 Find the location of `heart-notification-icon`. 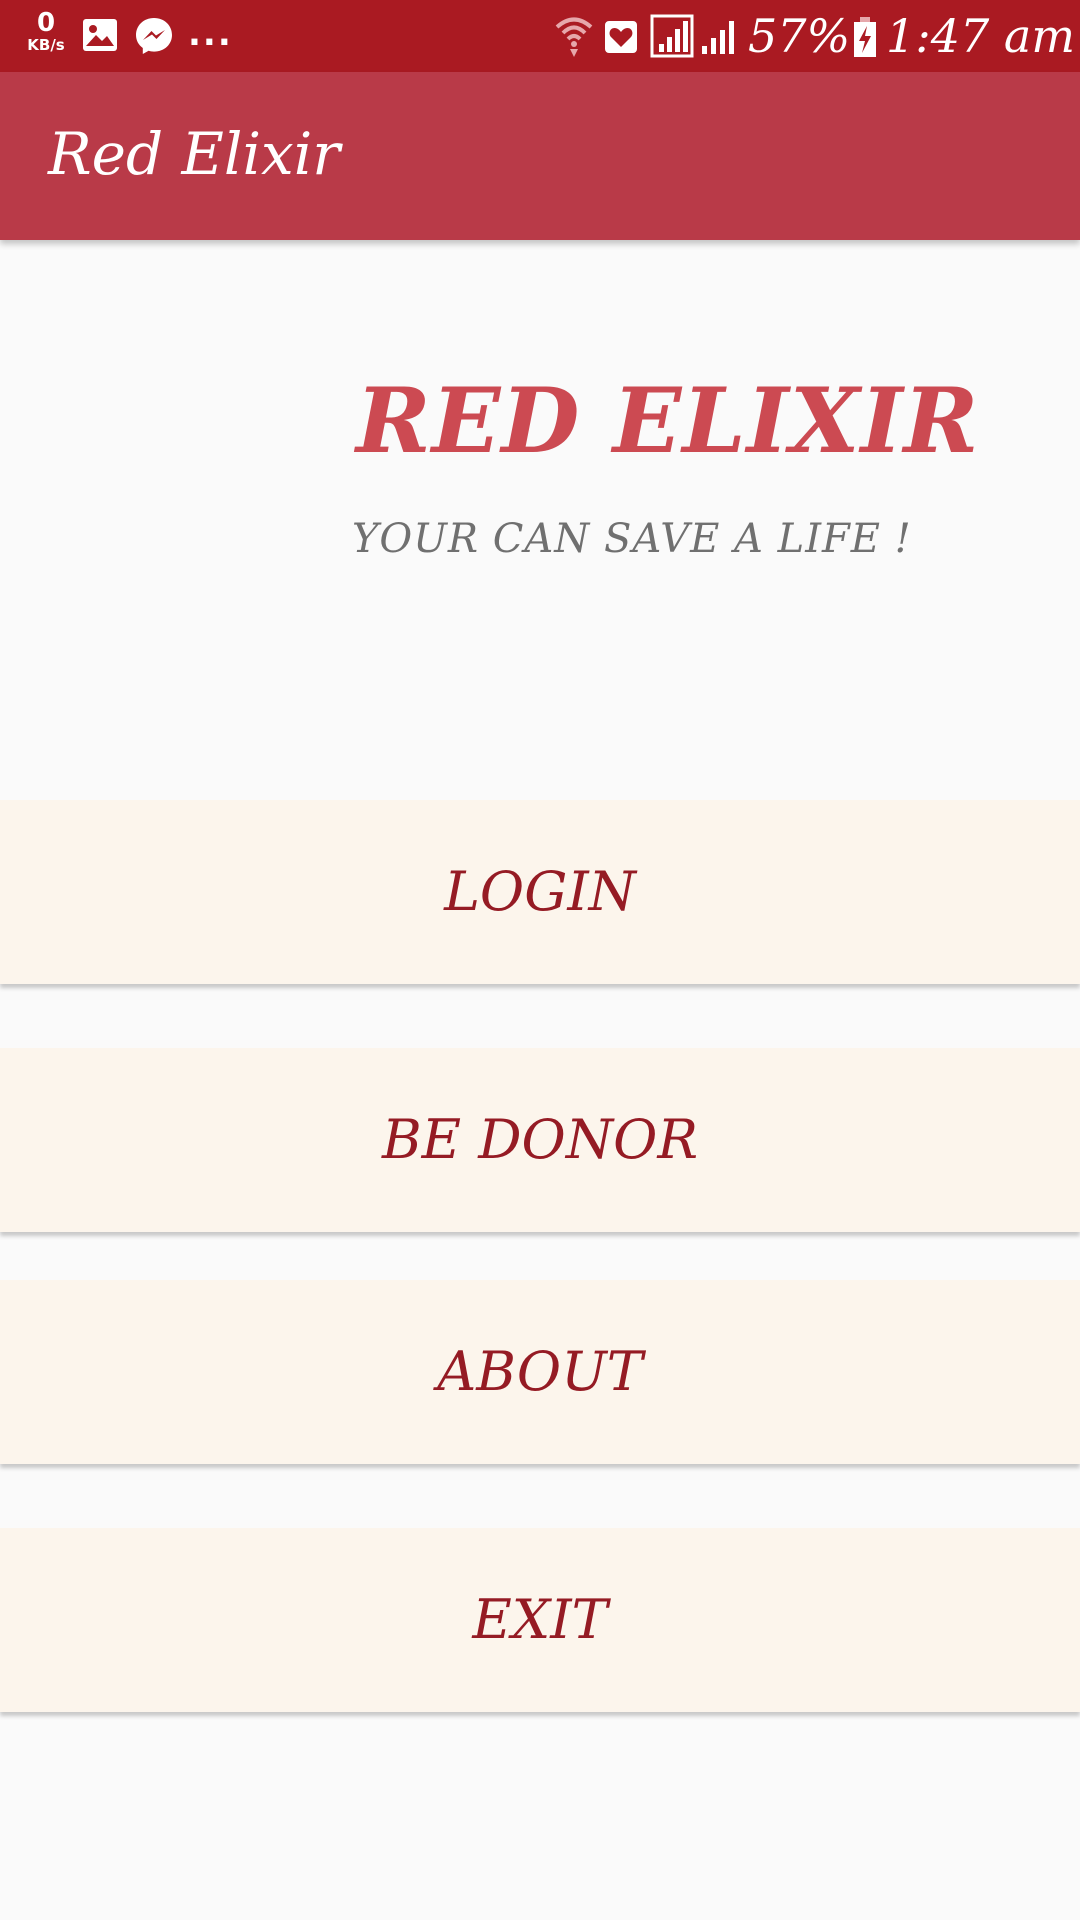

heart-notification-icon is located at coordinates (621, 39).